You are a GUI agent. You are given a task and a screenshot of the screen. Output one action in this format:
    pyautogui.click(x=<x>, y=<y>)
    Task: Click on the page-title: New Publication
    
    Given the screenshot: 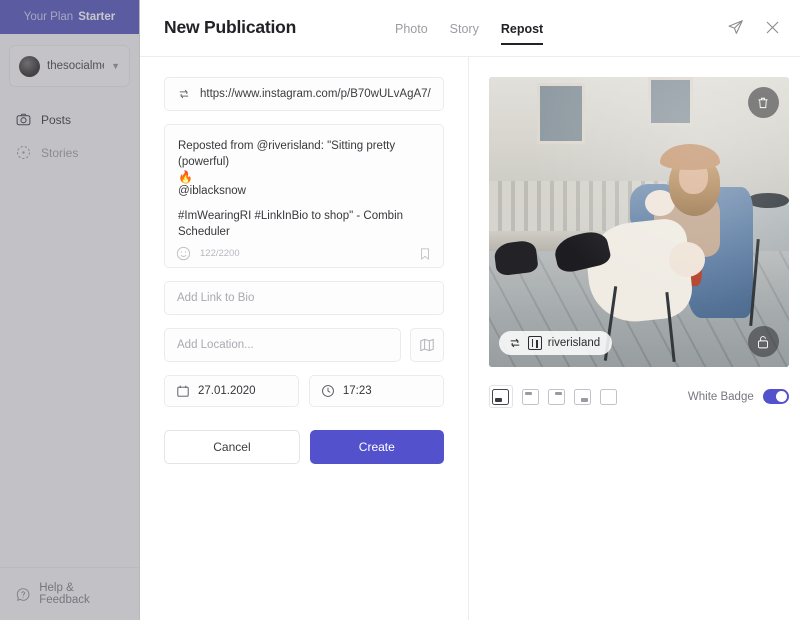 What is the action you would take?
    pyautogui.click(x=230, y=27)
    